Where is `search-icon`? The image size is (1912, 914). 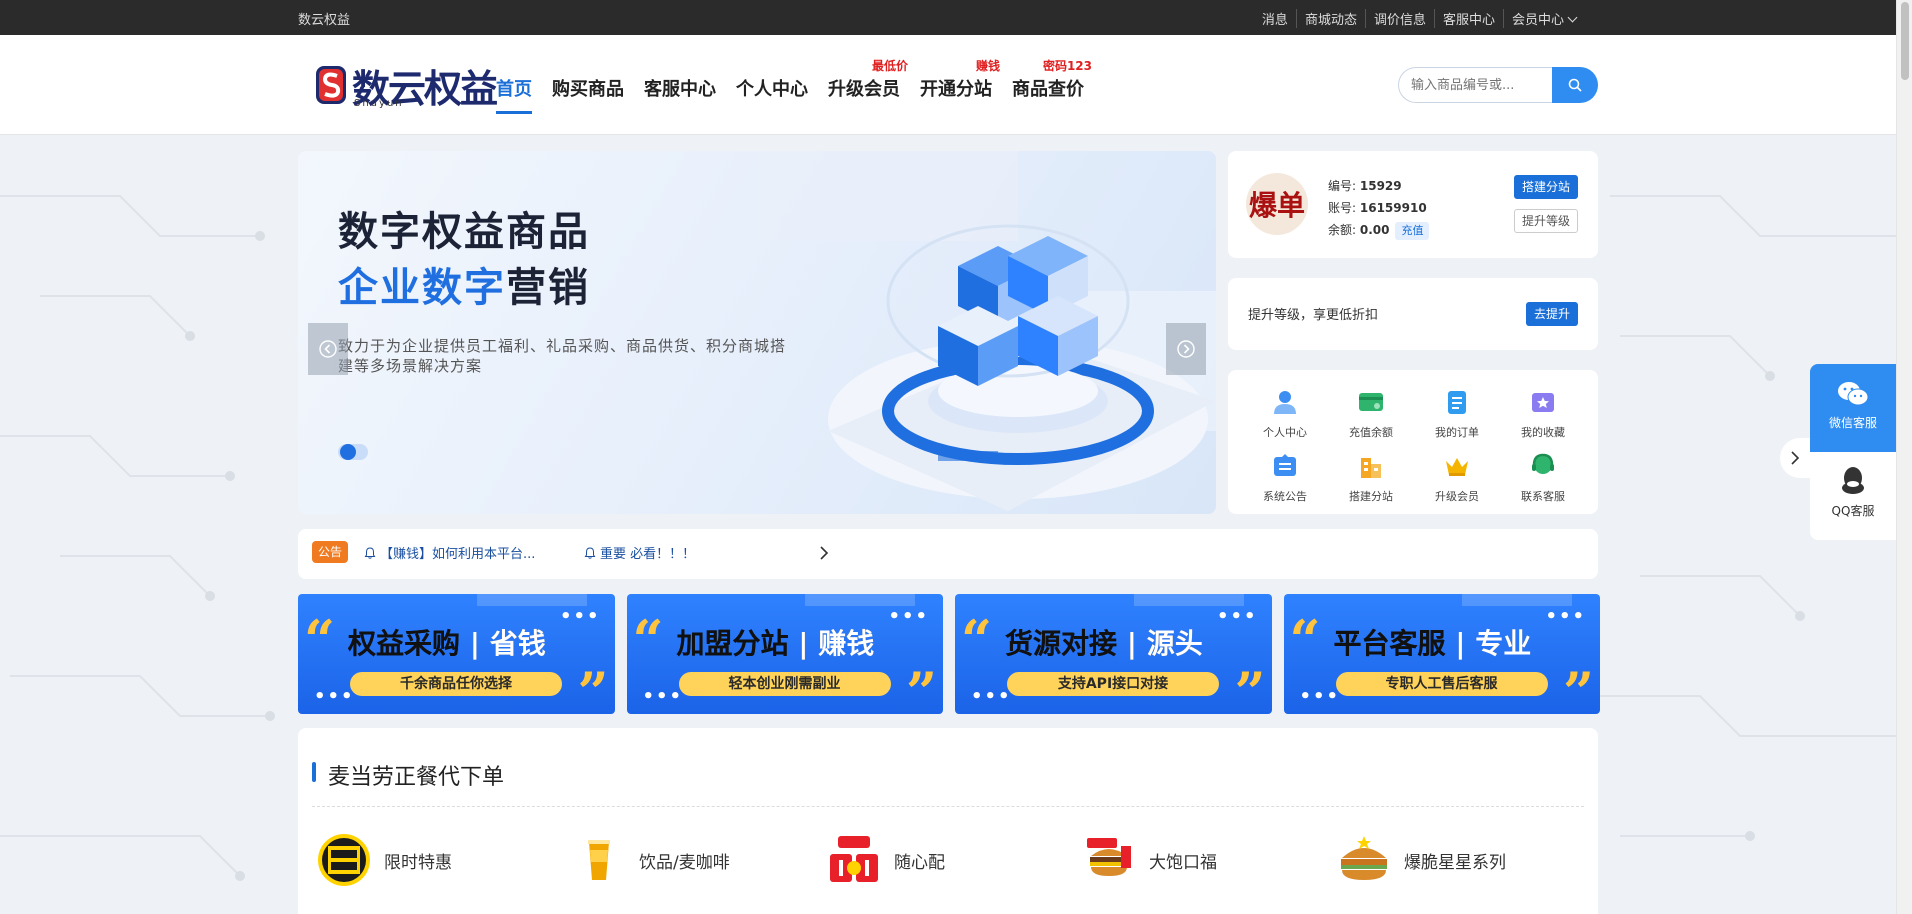 search-icon is located at coordinates (1575, 85).